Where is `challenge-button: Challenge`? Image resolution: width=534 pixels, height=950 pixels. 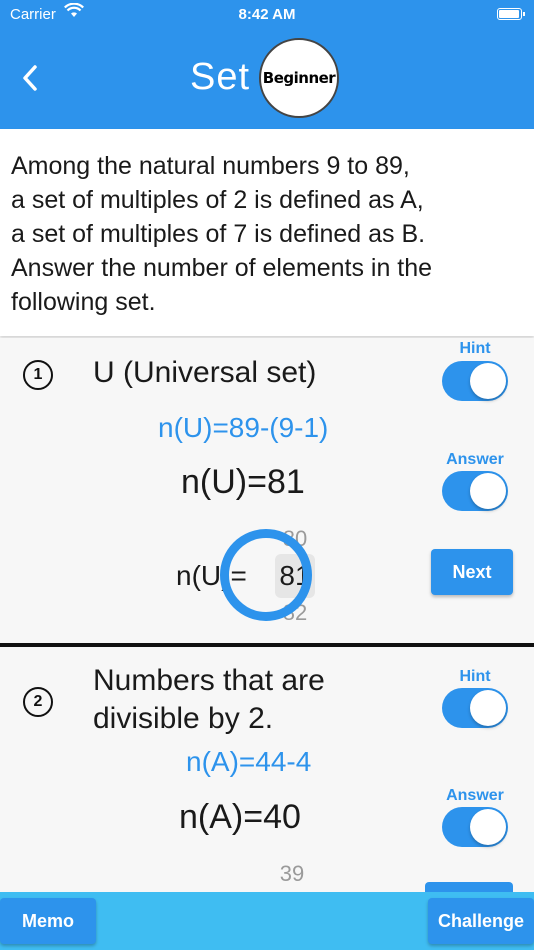 challenge-button: Challenge is located at coordinates (481, 921).